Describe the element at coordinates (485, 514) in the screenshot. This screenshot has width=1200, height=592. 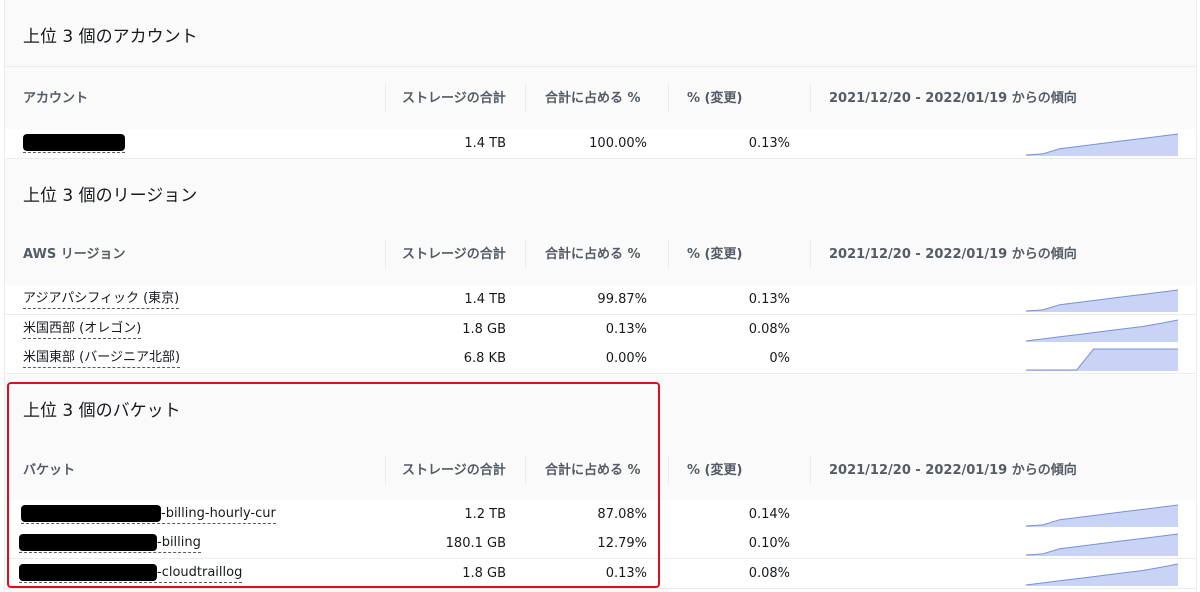
I see `storage-value: 1.2 TB` at that location.